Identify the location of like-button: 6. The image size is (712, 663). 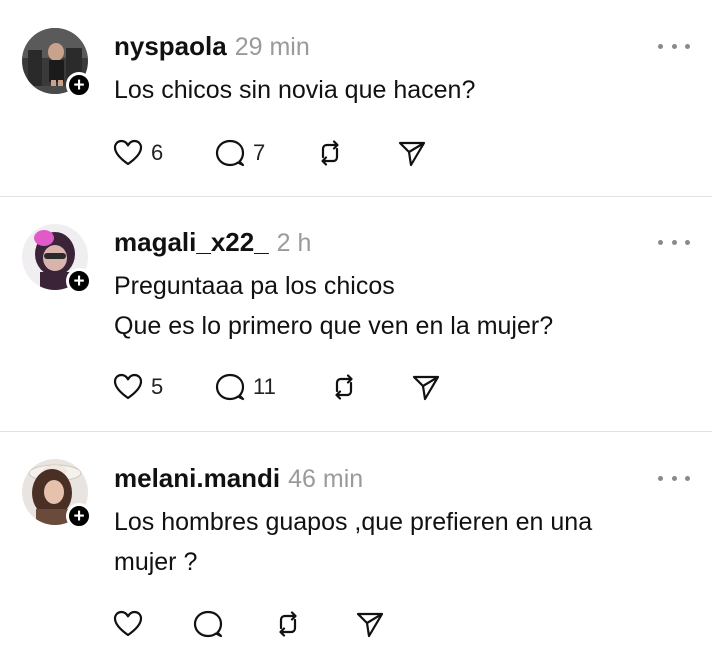
(137, 153).